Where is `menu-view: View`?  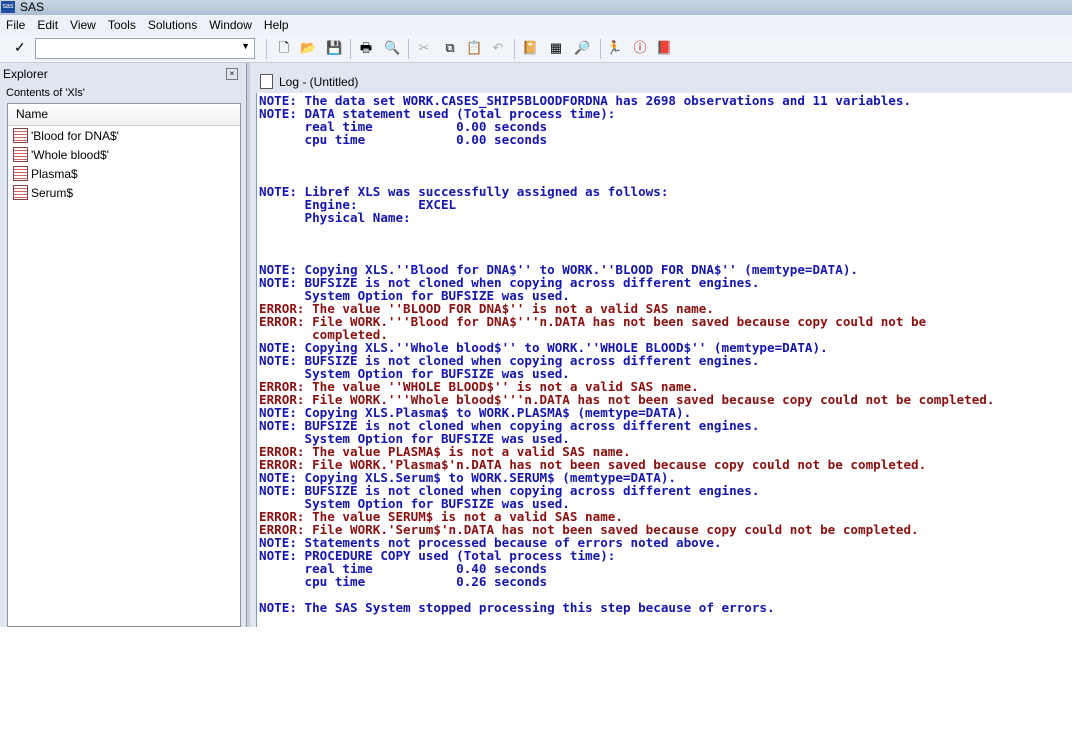
menu-view: View is located at coordinates (83, 25).